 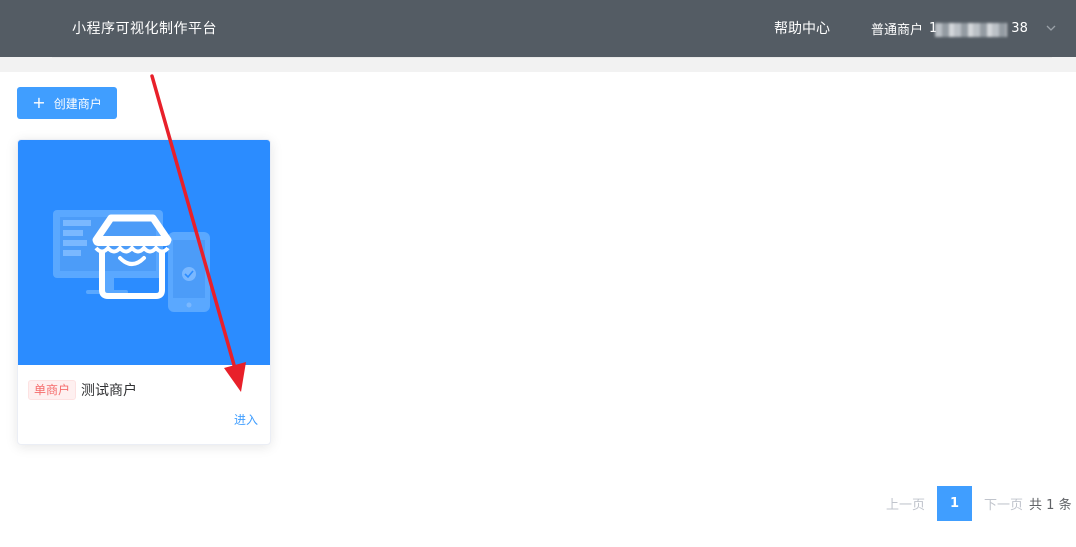 I want to click on prev-page-button: 上一页, so click(x=905, y=503).